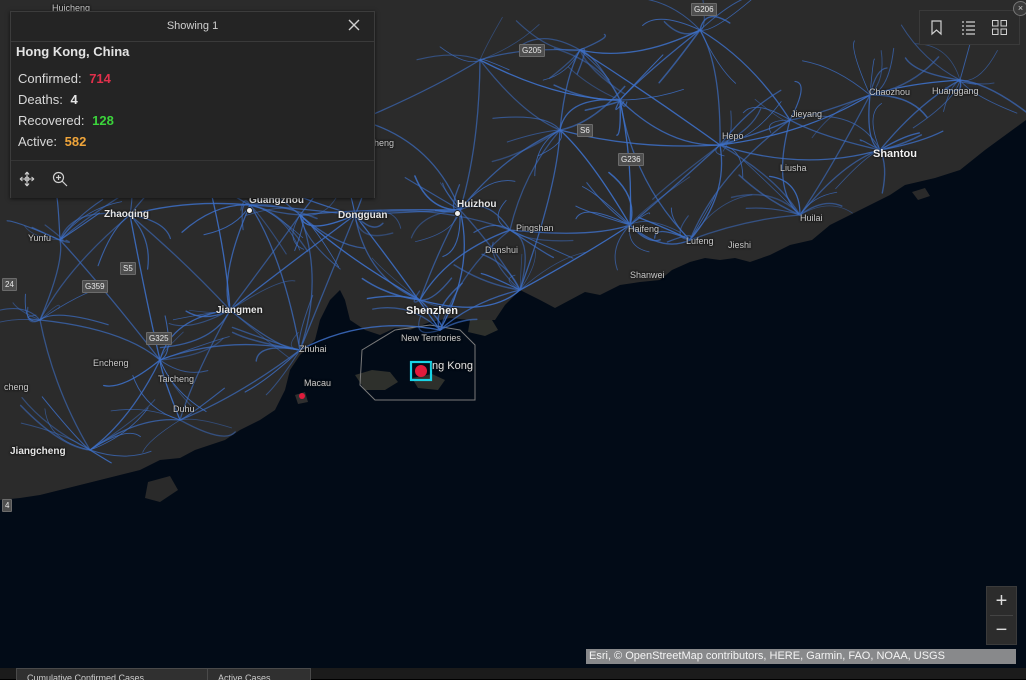 This screenshot has height=680, width=1026. What do you see at coordinates (302, 396) in the screenshot?
I see `macau-case-marker` at bounding box center [302, 396].